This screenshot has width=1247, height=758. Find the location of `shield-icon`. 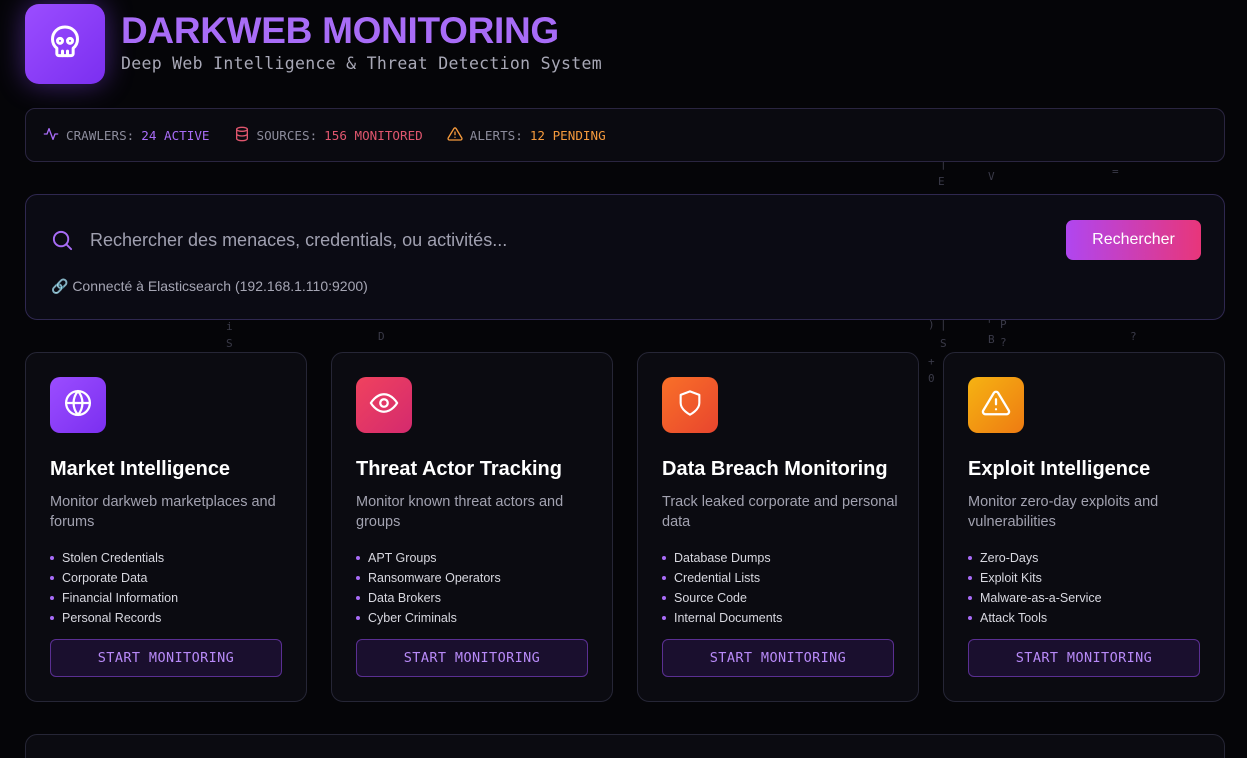

shield-icon is located at coordinates (690, 405).